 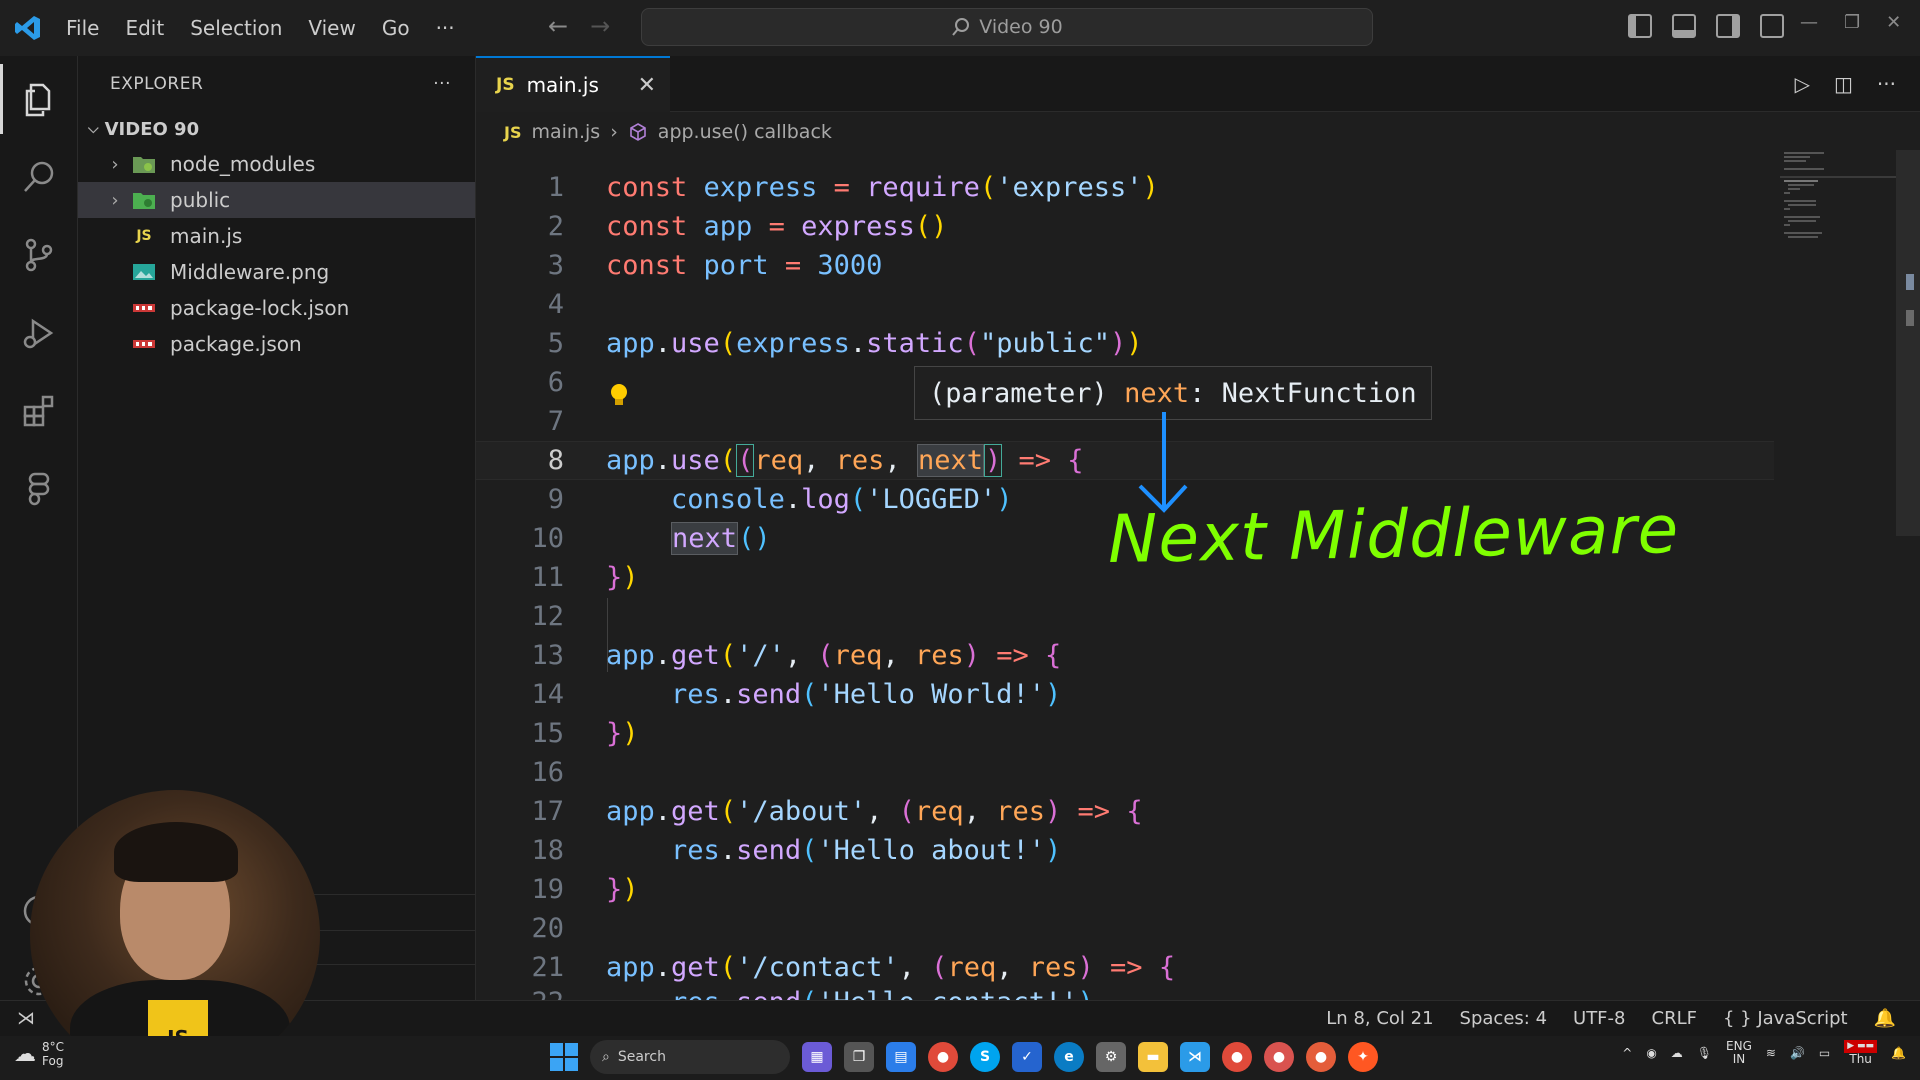 I want to click on close-tab-icon: ✕, so click(x=647, y=85).